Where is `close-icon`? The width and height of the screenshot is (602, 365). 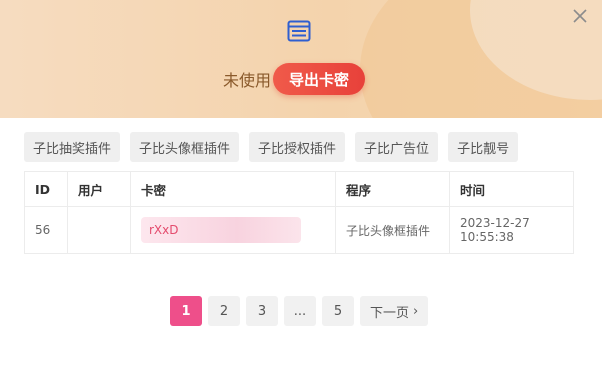
close-icon is located at coordinates (580, 16).